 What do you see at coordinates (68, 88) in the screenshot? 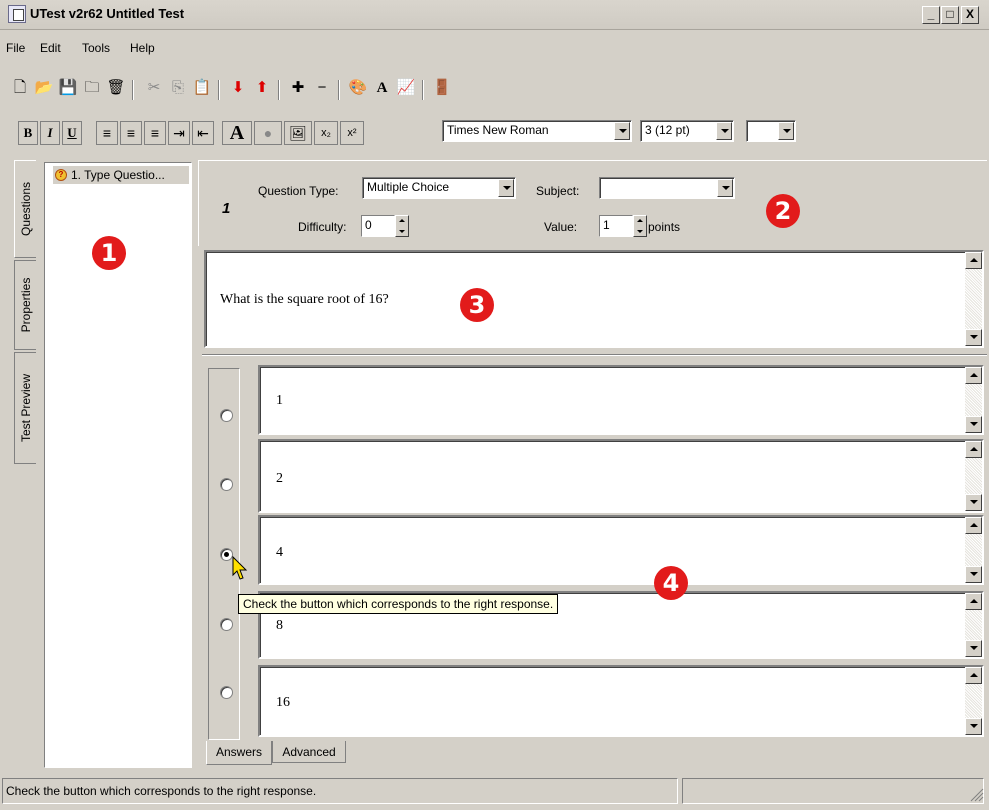
I see `save-icon: 💾` at bounding box center [68, 88].